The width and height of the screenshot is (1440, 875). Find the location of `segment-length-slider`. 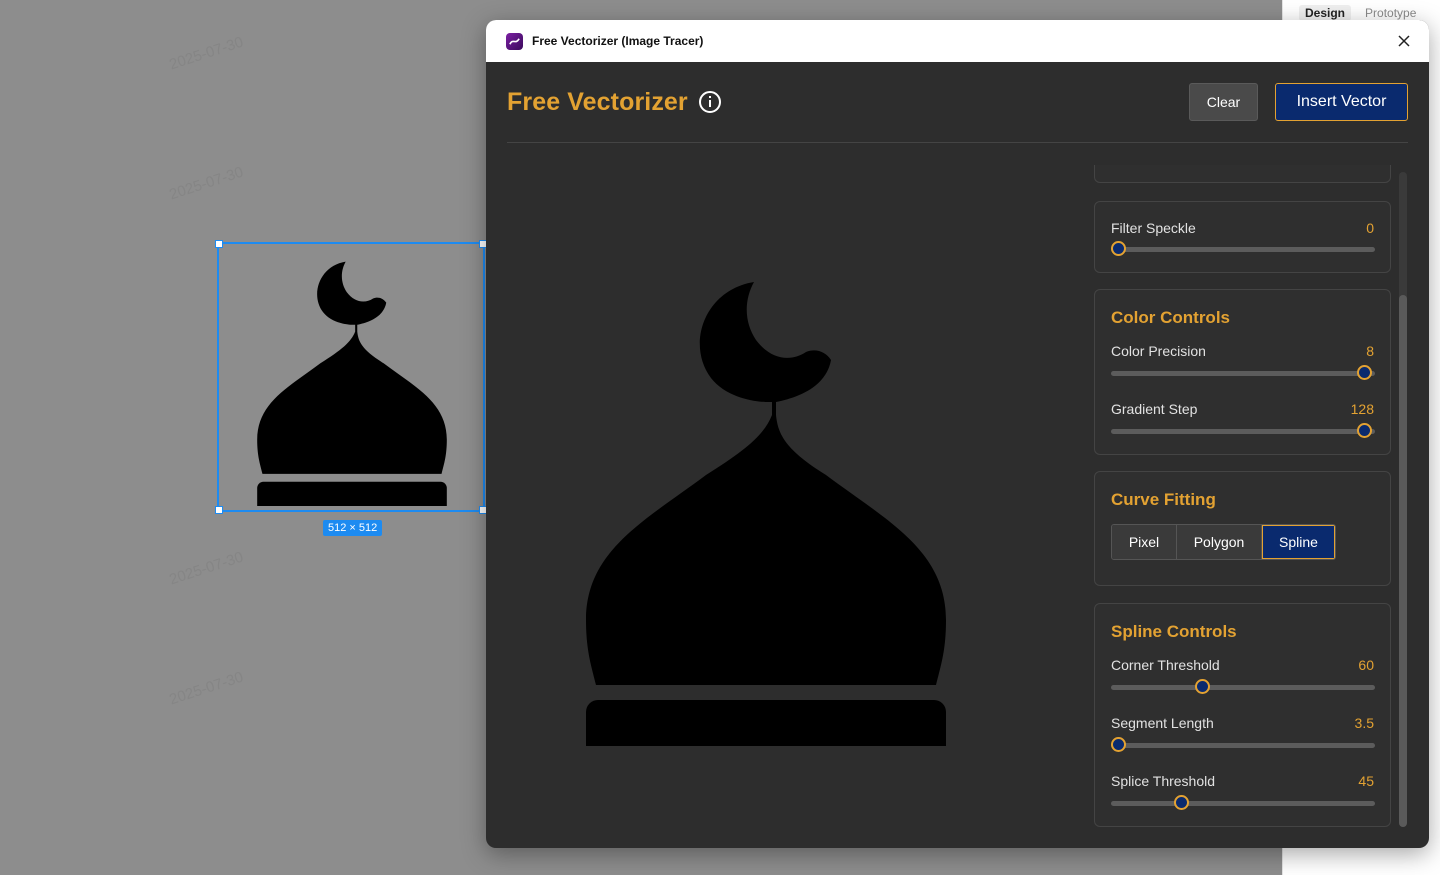

segment-length-slider is located at coordinates (1243, 744).